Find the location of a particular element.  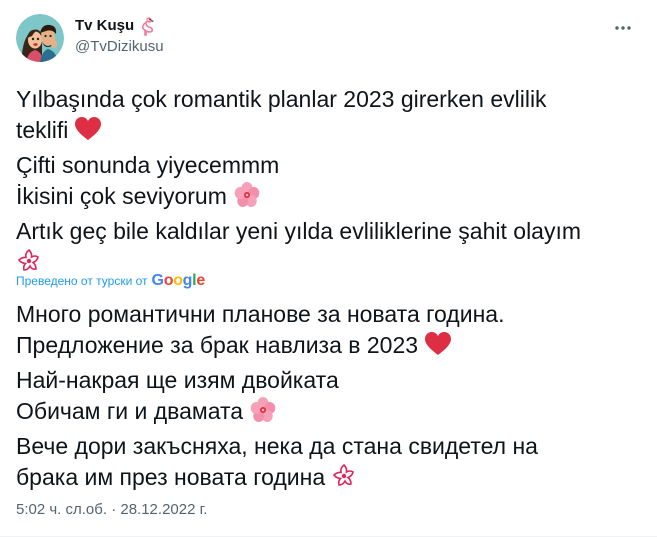

tweet-timestamp: 5:02 ч. сл.об. · 28.12.2022 г. is located at coordinates (111, 510).